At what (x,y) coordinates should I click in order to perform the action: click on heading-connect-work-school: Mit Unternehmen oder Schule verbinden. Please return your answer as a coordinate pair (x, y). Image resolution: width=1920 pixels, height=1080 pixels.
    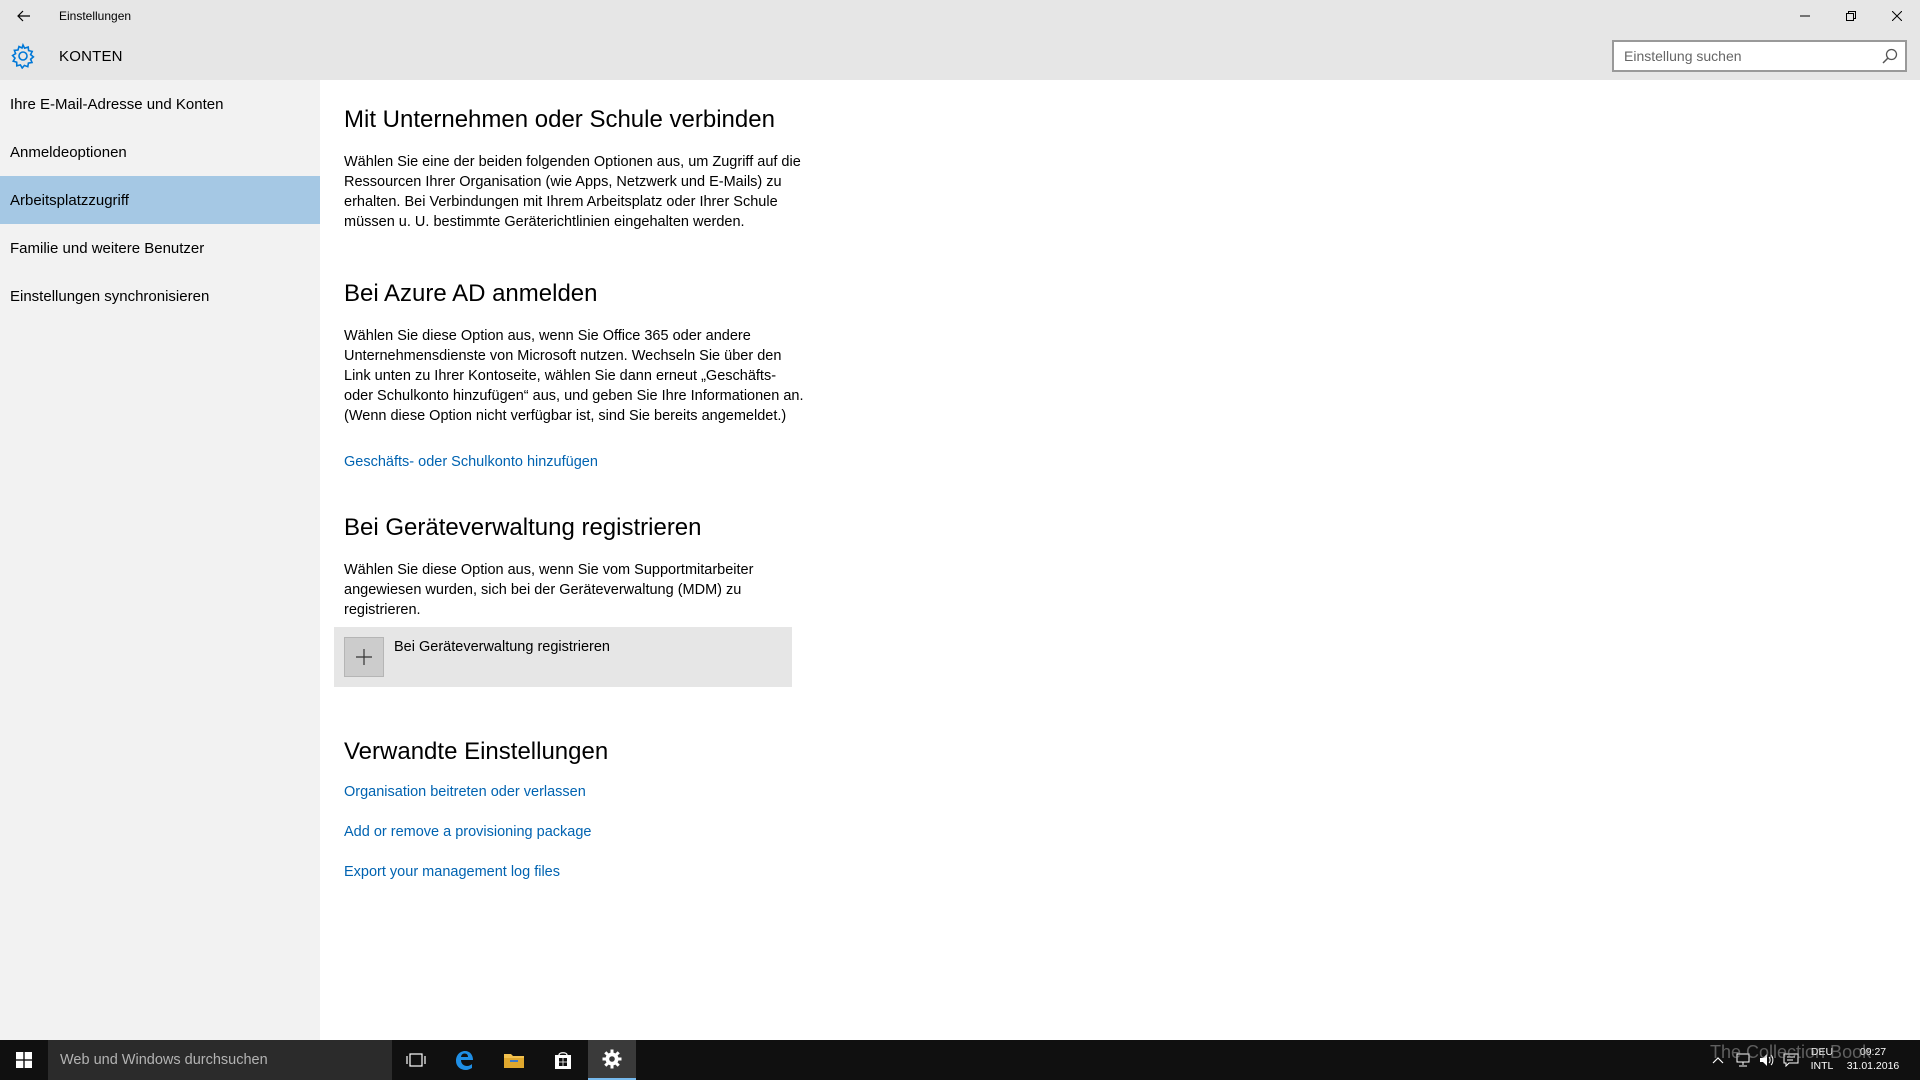
    Looking at the image, I should click on (559, 119).